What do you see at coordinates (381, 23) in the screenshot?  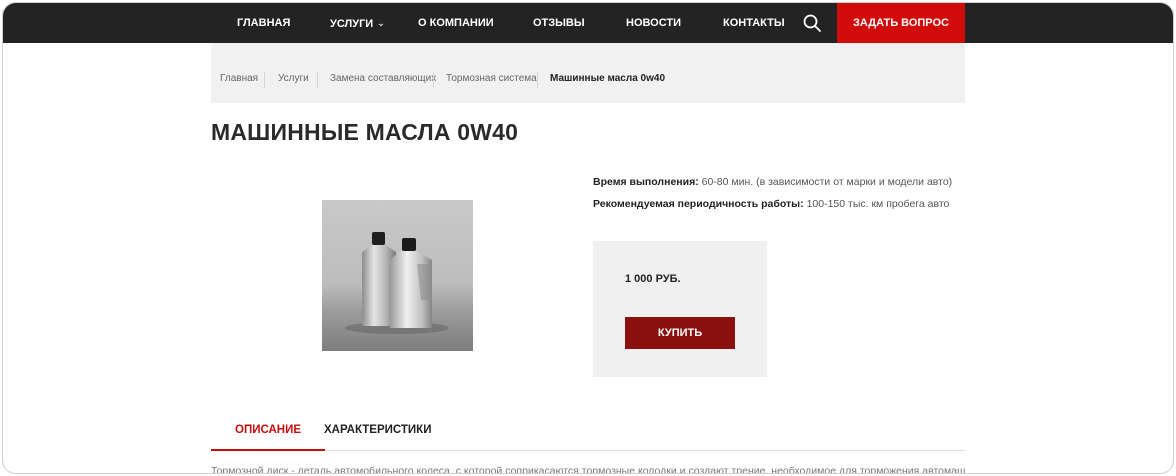 I see `chevron-down-icon: ⌄` at bounding box center [381, 23].